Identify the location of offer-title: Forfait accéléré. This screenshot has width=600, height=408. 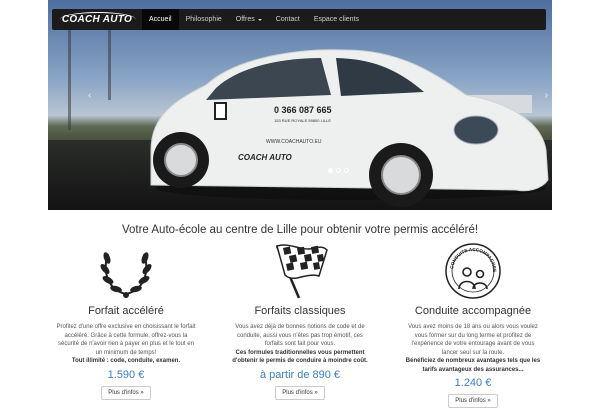
(126, 311).